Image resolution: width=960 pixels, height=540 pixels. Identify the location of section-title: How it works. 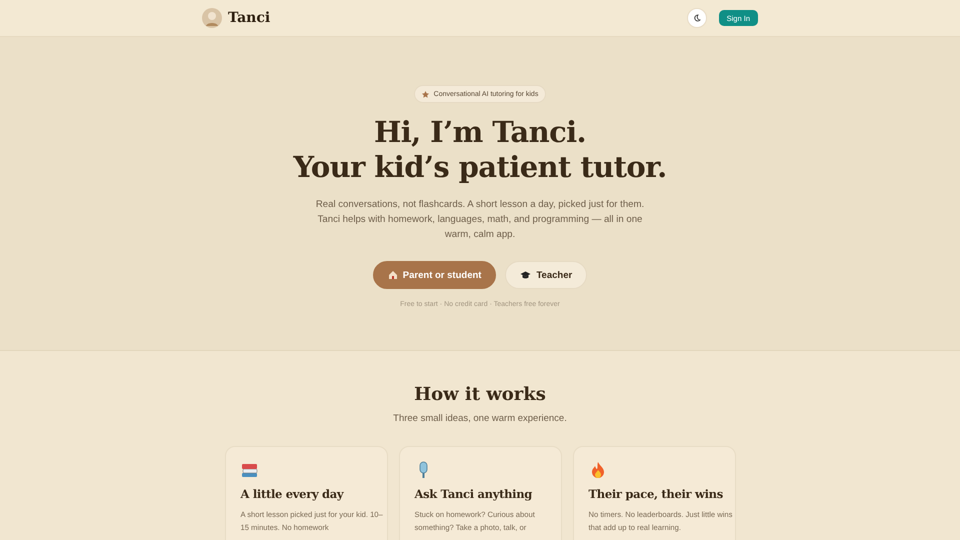
(480, 394).